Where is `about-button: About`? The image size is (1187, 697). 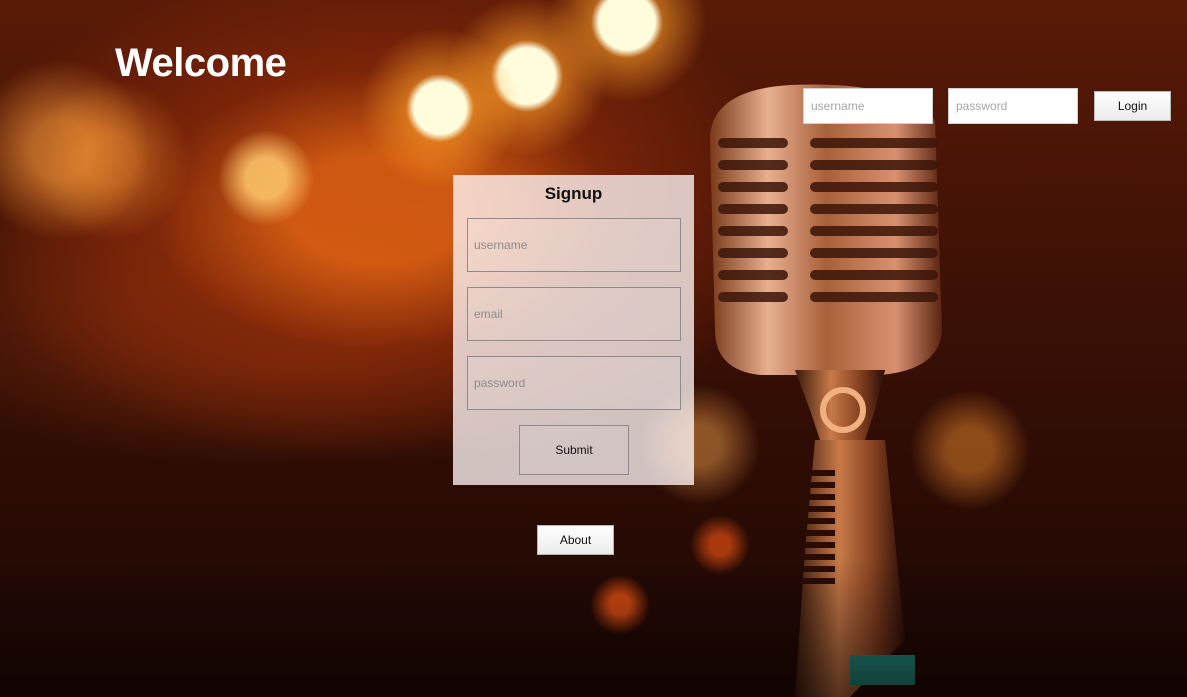
about-button: About is located at coordinates (575, 540).